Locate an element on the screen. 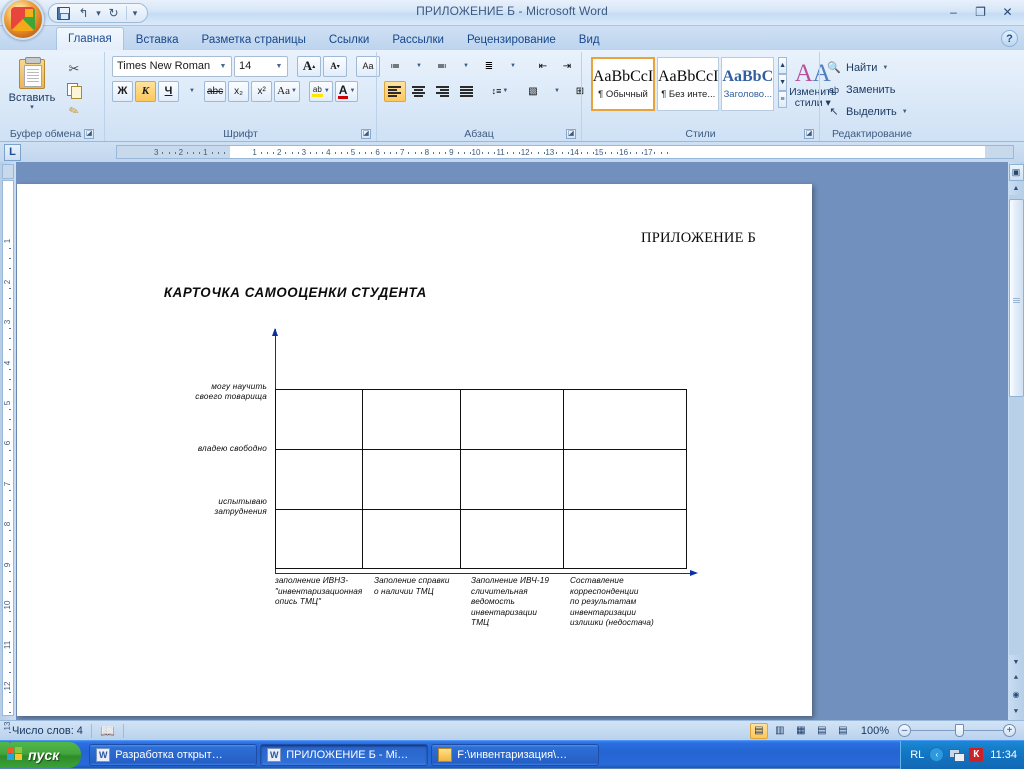 The image size is (1024, 769). styles-scrollbar: ▲ ▼ ≡ is located at coordinates (782, 82).